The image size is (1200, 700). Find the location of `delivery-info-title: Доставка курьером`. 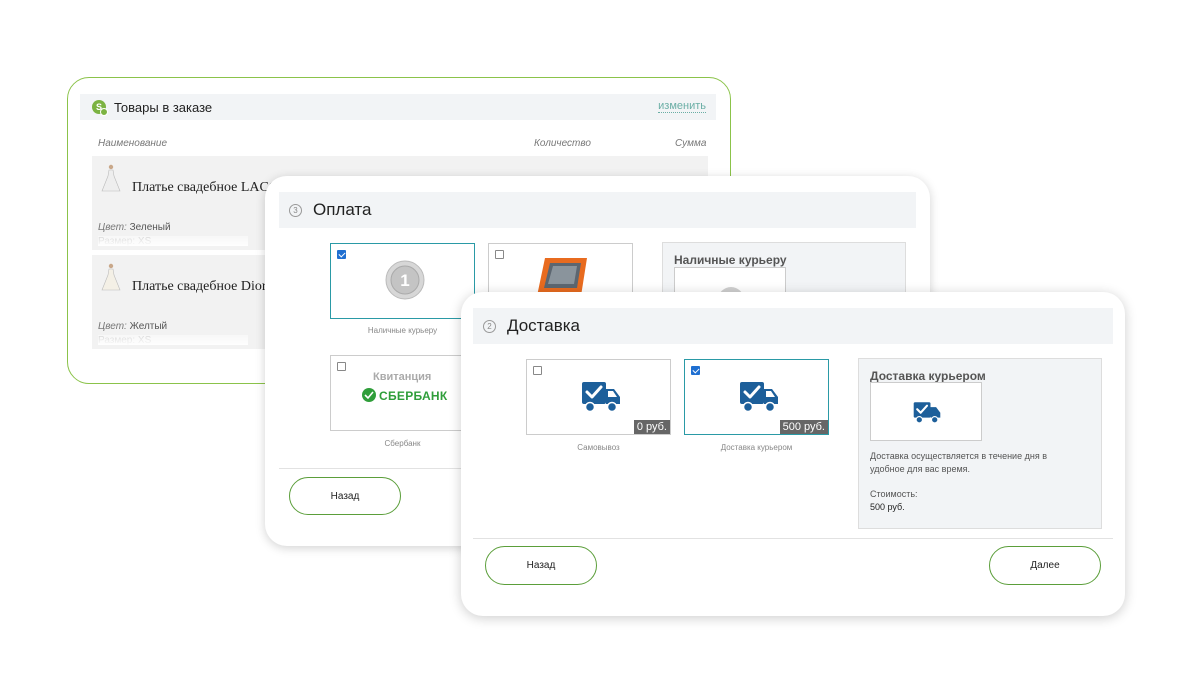

delivery-info-title: Доставка курьером is located at coordinates (928, 376).